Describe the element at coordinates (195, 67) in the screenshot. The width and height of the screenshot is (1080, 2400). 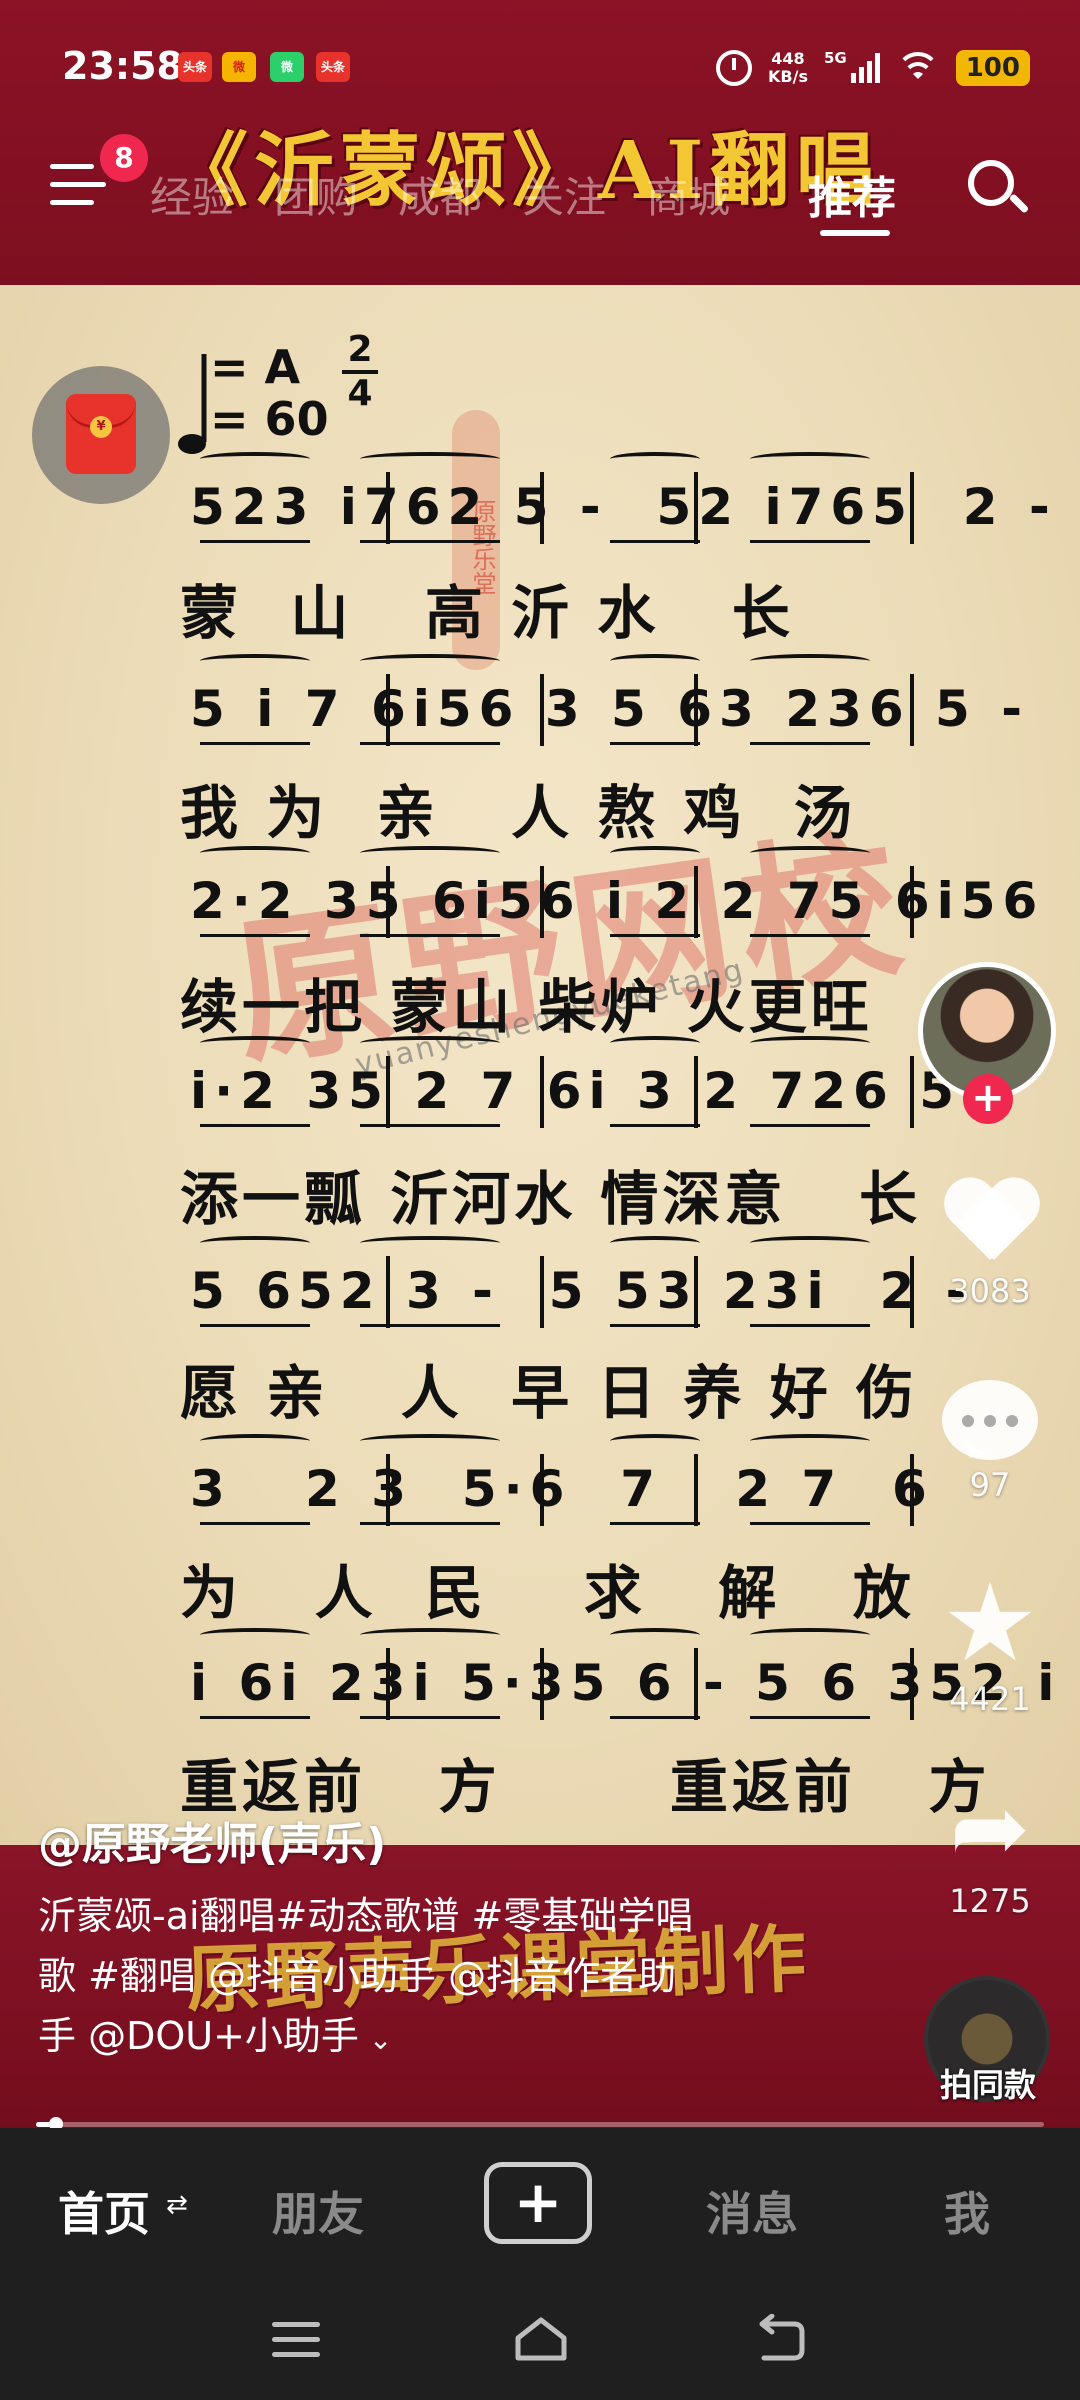
I see `toutiao-icon: 头条` at that location.